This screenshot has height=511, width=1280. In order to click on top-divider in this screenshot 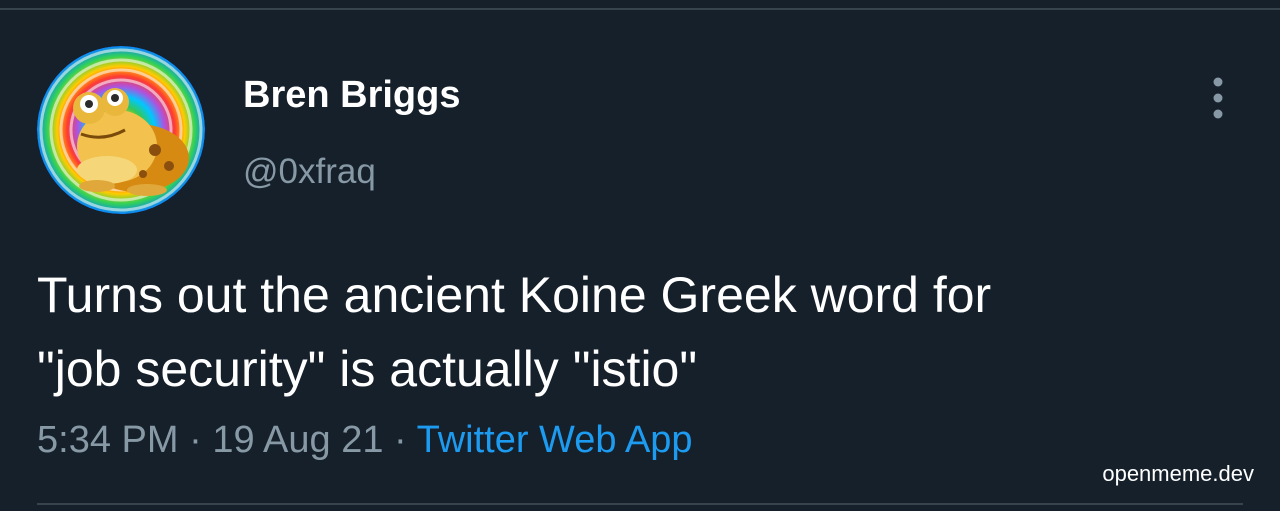, I will do `click(640, 9)`.